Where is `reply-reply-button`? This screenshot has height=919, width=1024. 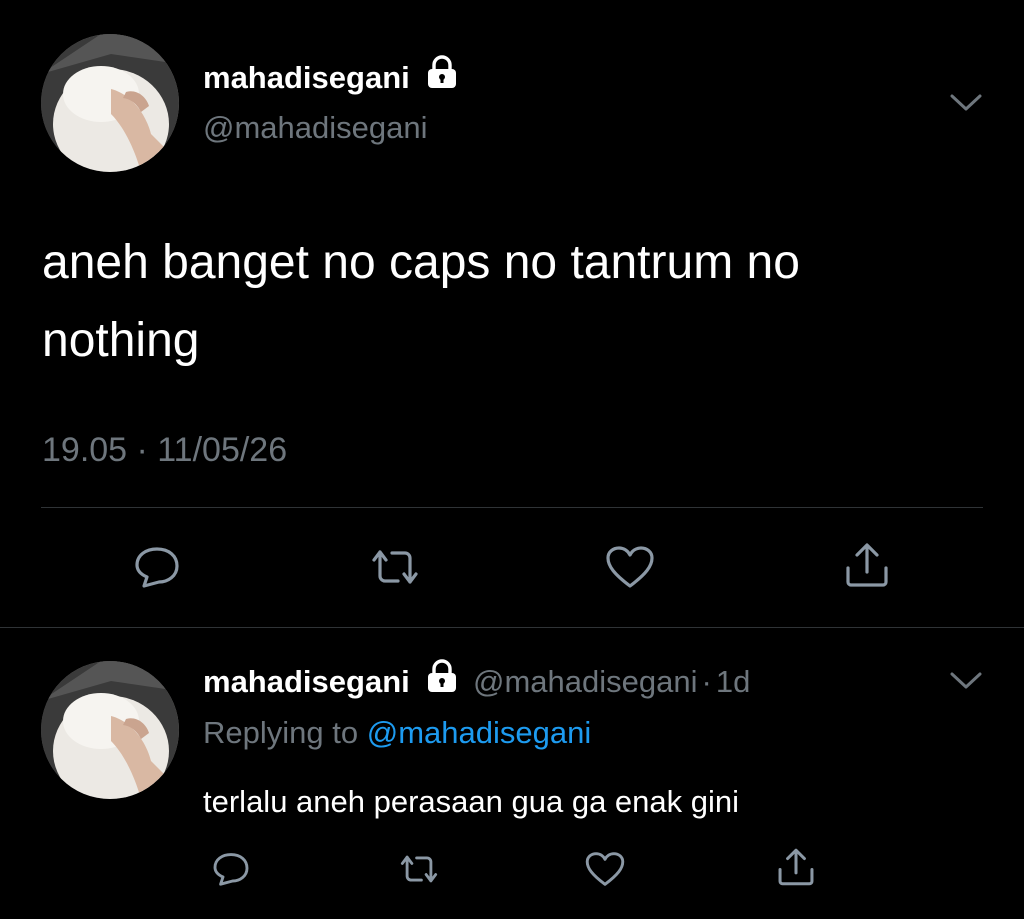 reply-reply-button is located at coordinates (231, 869).